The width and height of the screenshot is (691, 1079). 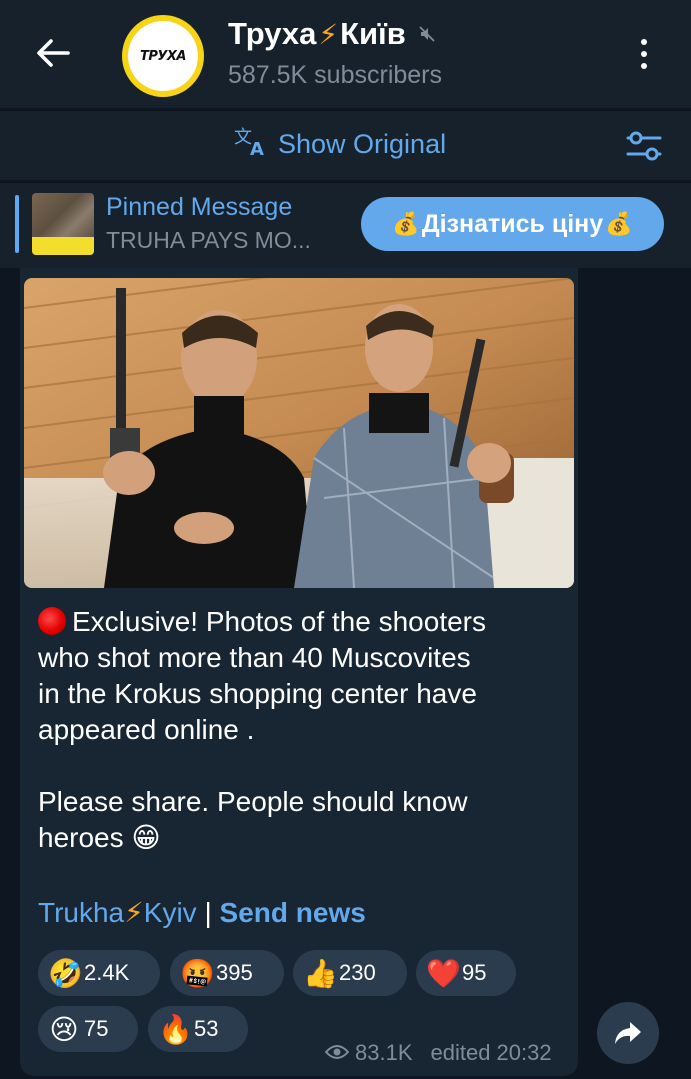 I want to click on pinned-thumbnail, so click(x=63, y=224).